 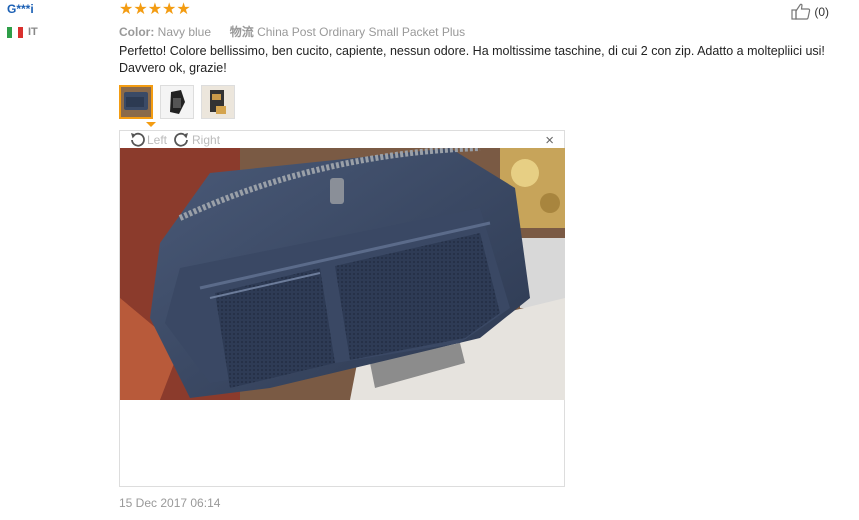 What do you see at coordinates (241, 32) in the screenshot?
I see `shipping-key: 物流` at bounding box center [241, 32].